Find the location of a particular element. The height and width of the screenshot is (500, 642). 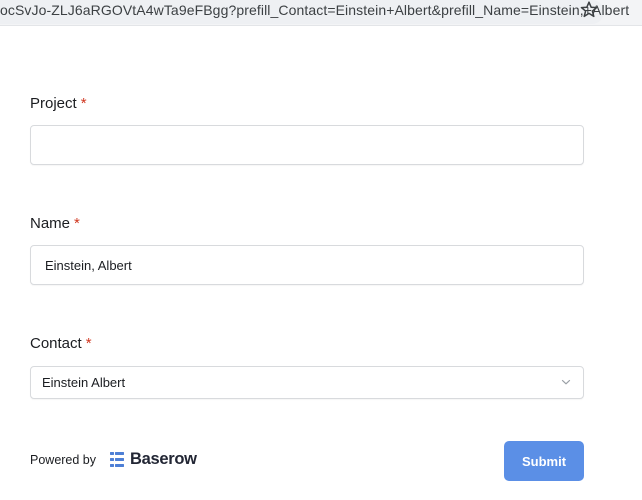

star-icon is located at coordinates (589, 10).